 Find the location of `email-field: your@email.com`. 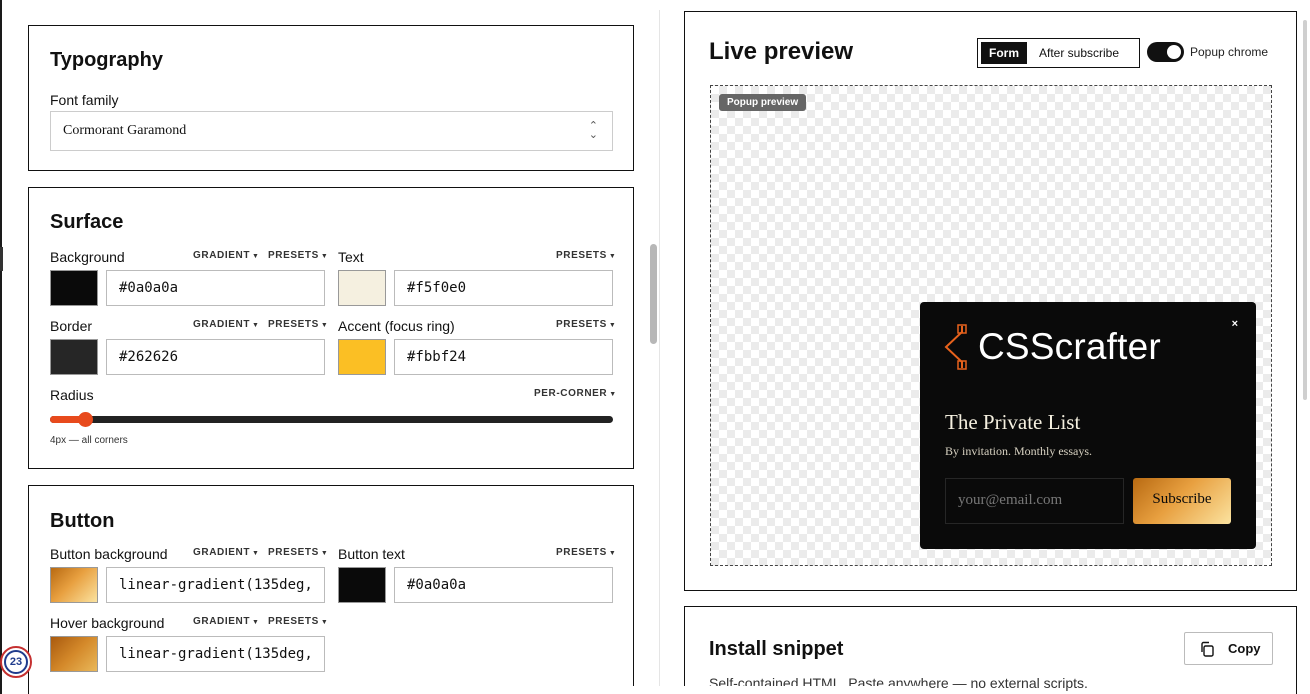

email-field: your@email.com is located at coordinates (1034, 501).